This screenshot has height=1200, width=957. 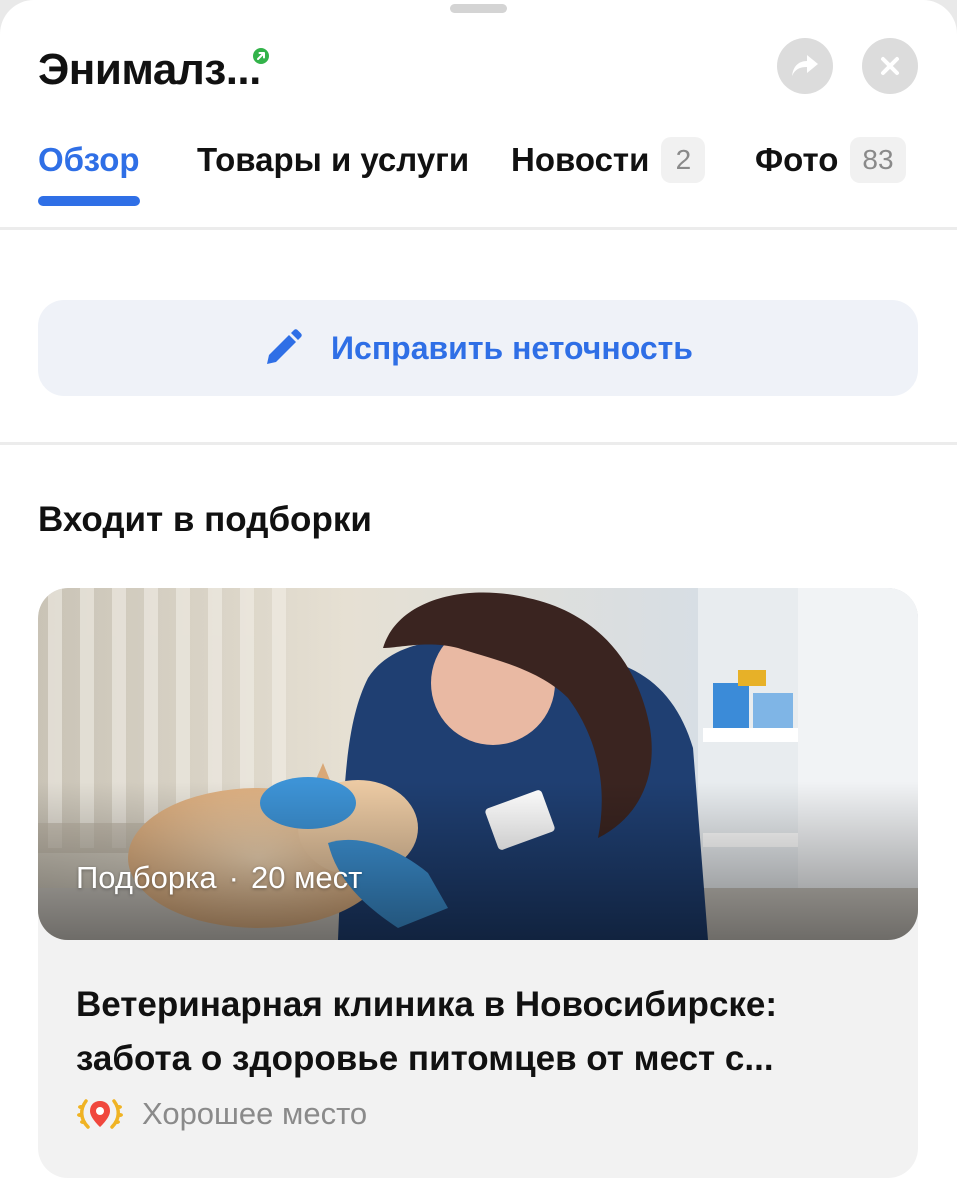 I want to click on tabs-divider, so click(x=478, y=228).